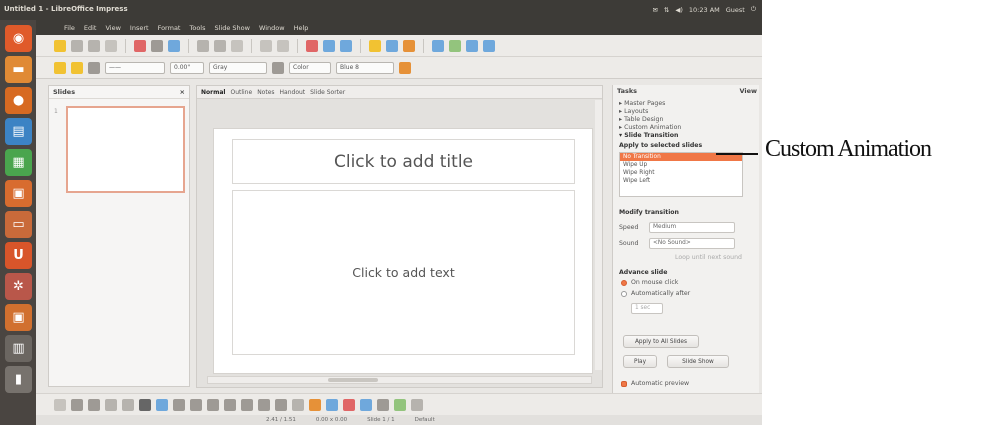 The image size is (998, 425). I want to click on undo-icon, so click(266, 45).